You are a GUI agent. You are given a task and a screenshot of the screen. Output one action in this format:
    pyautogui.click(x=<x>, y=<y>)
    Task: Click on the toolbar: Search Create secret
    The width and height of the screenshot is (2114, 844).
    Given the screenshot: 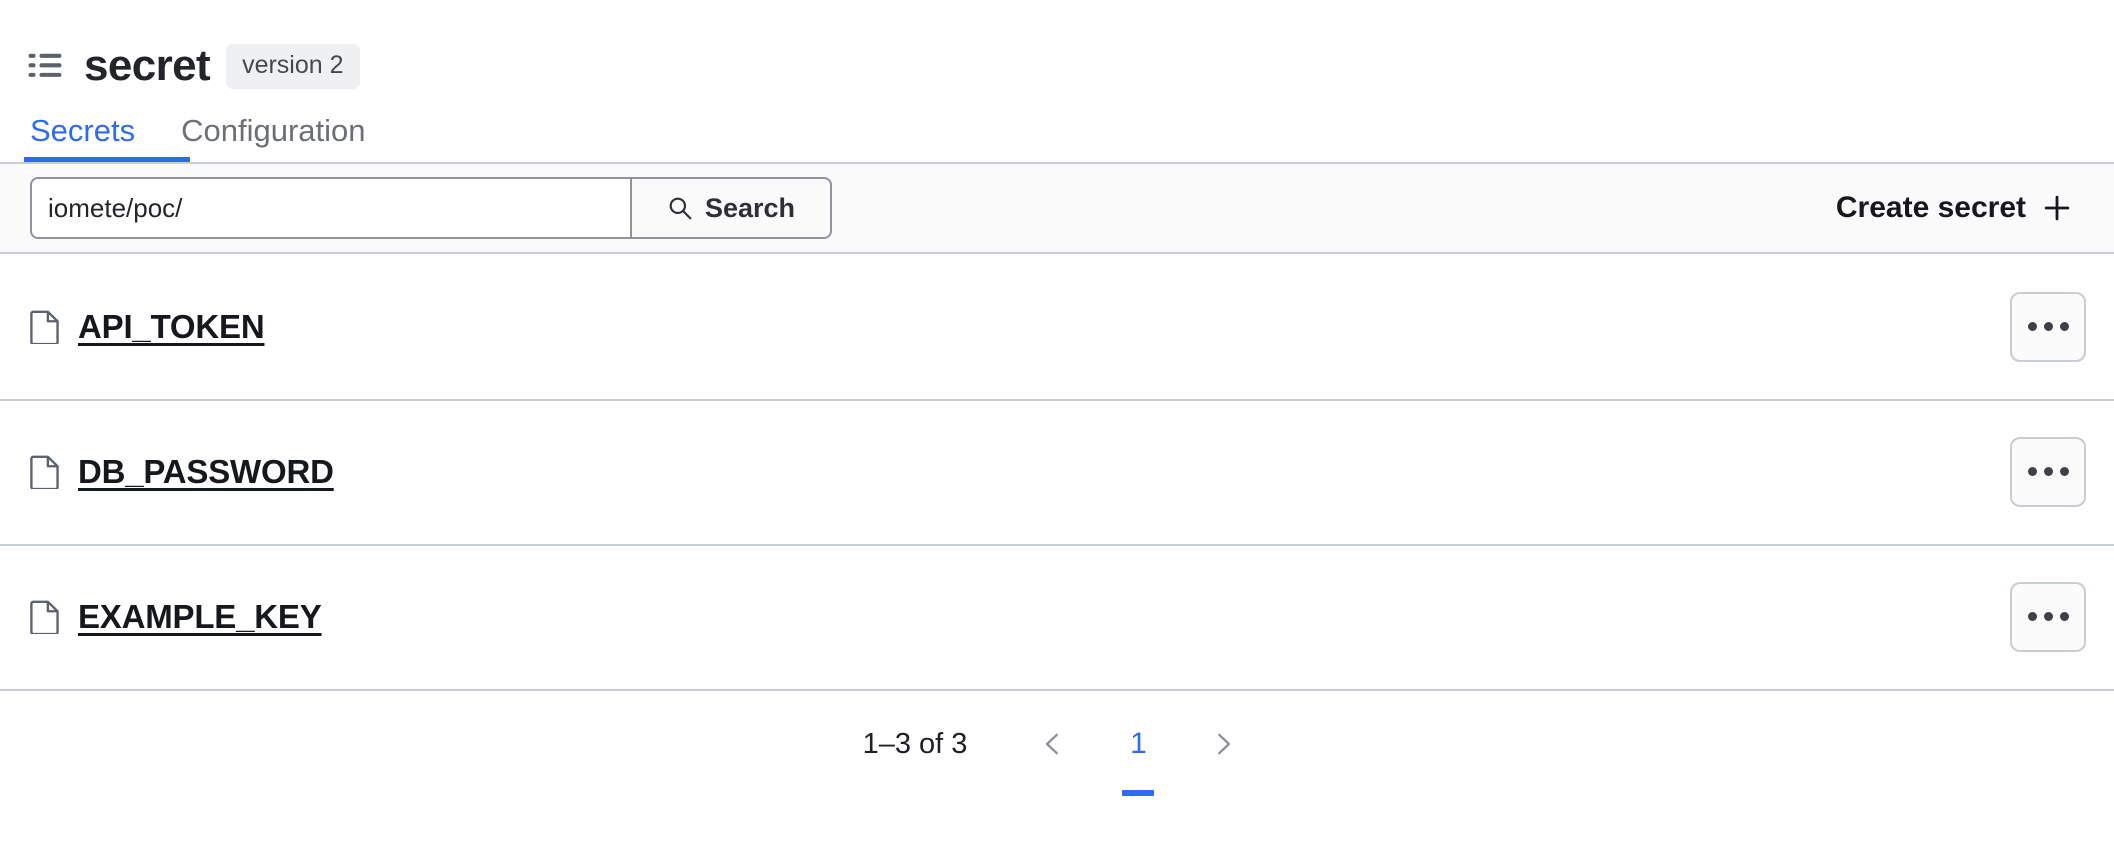 What is the action you would take?
    pyautogui.click(x=1057, y=208)
    